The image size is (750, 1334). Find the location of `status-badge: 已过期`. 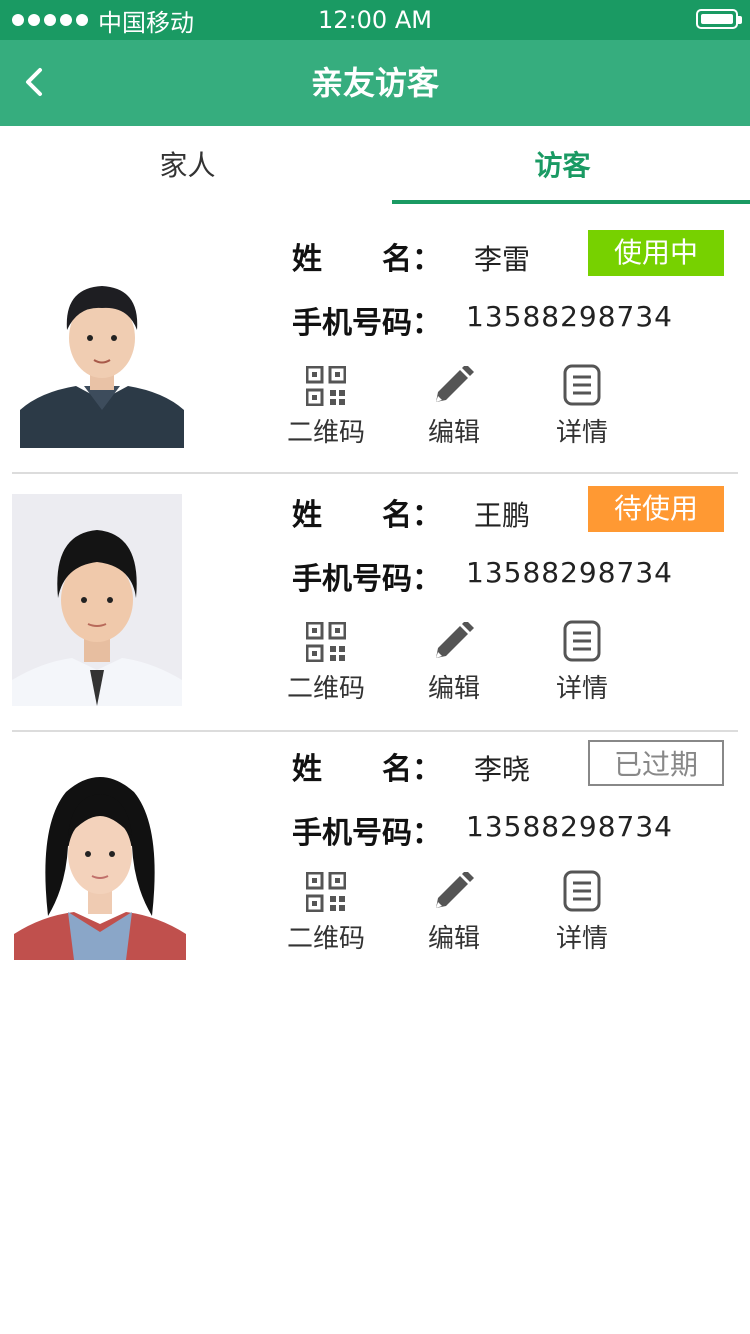

status-badge: 已过期 is located at coordinates (656, 763).